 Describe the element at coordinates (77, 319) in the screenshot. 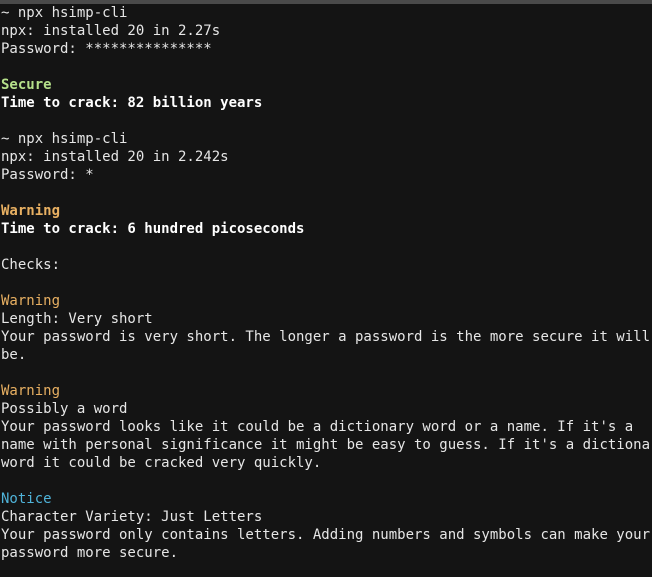

I see `check-title: Length: Very short` at that location.